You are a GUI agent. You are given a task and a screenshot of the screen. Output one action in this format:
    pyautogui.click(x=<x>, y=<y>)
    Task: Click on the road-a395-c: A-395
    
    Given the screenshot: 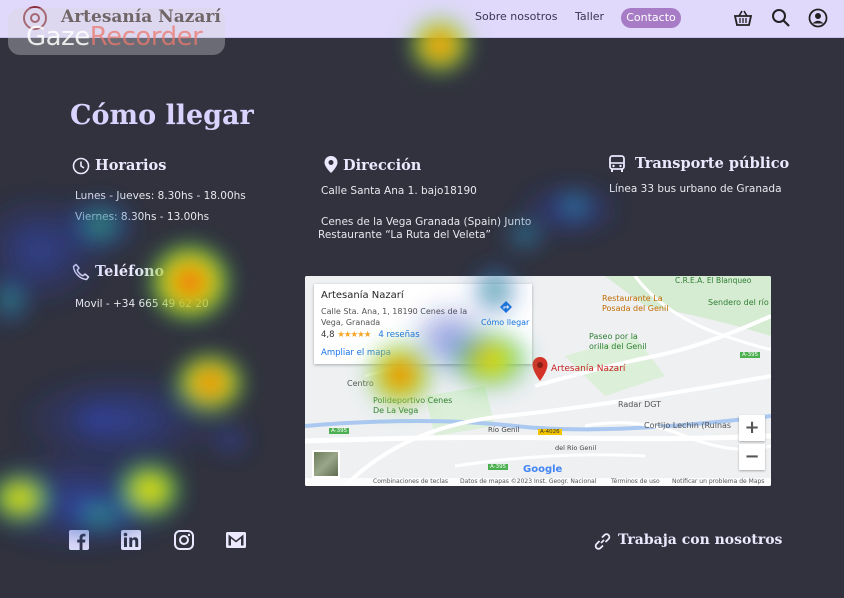 What is the action you would take?
    pyautogui.click(x=498, y=467)
    